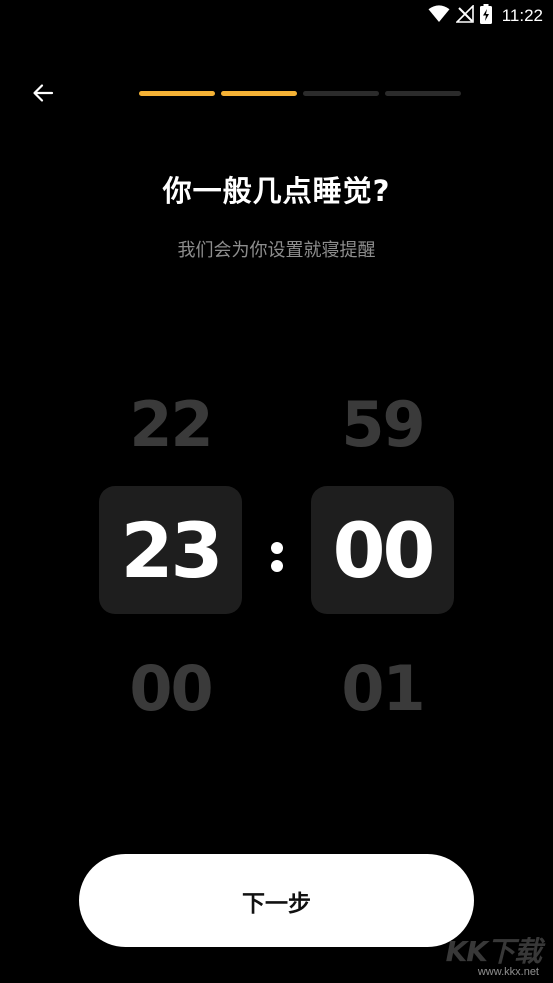  I want to click on minute-next-value: 01, so click(382, 688).